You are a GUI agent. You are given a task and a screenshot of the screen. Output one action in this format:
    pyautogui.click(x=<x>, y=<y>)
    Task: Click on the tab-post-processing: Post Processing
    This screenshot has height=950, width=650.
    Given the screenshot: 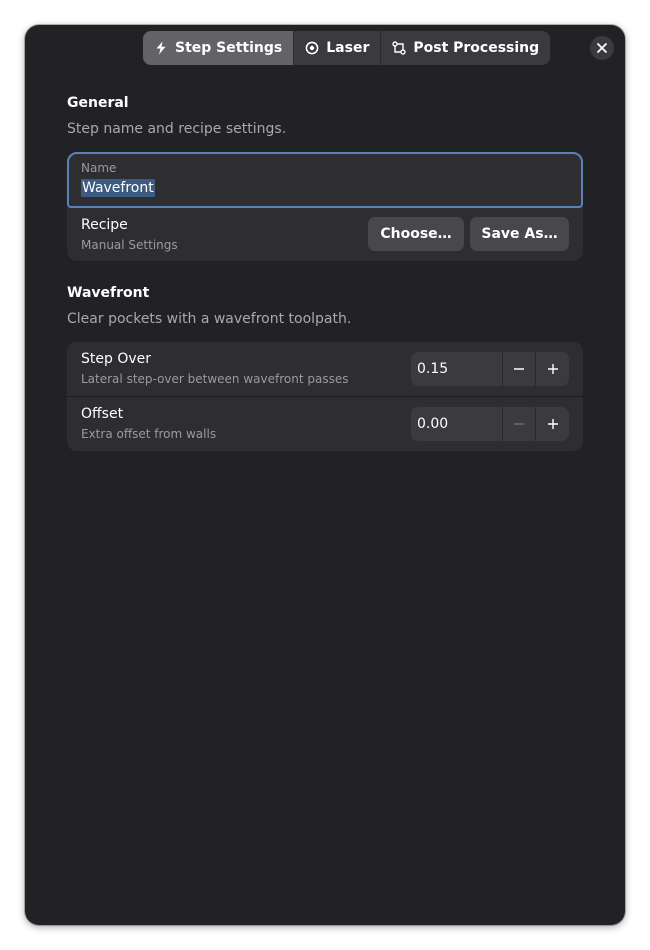 What is the action you would take?
    pyautogui.click(x=465, y=48)
    